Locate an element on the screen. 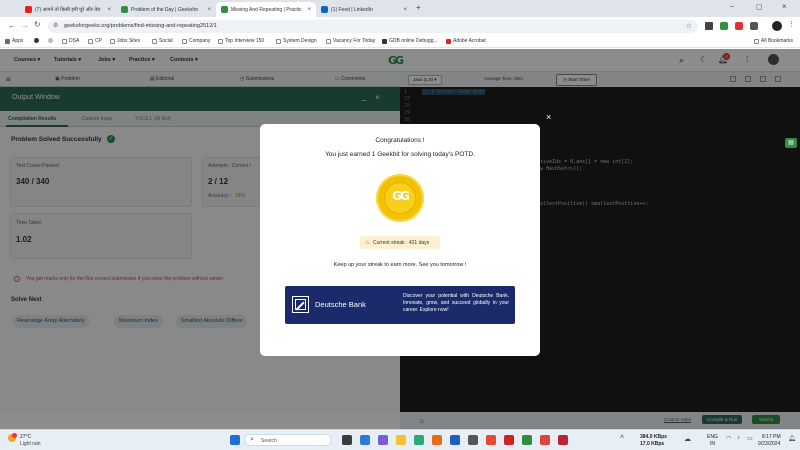  language-region: IN is located at coordinates (712, 444).